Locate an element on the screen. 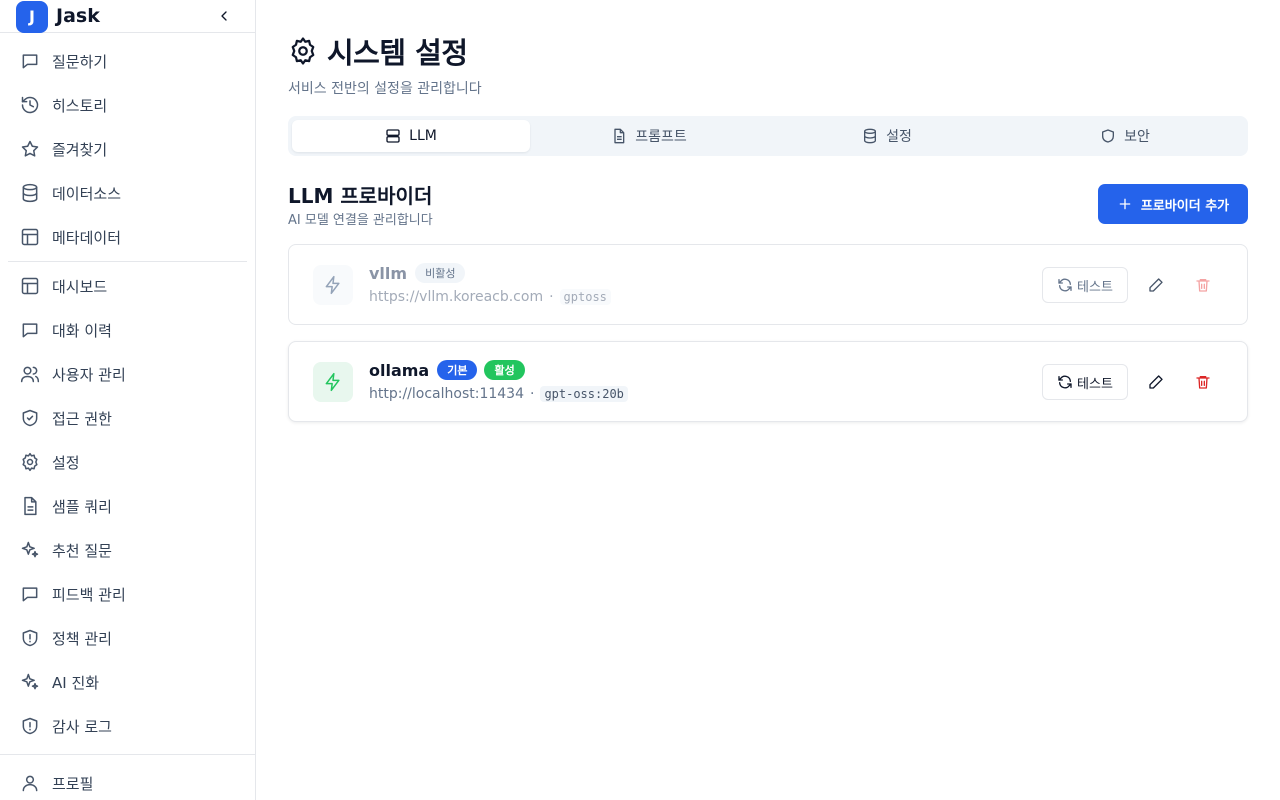  tab-llm: LLM is located at coordinates (411, 136).